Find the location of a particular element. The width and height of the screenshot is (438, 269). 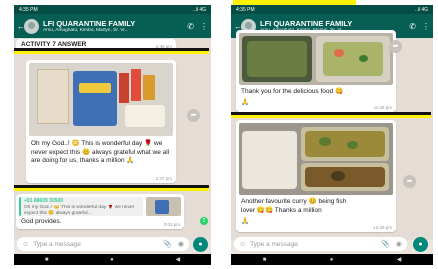

message-time: 11:38 pm is located at coordinates (382, 107).